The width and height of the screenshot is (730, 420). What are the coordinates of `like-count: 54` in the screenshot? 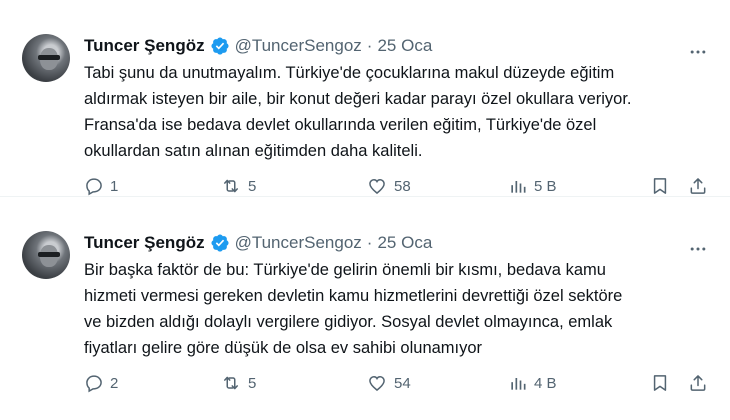 It's located at (402, 383).